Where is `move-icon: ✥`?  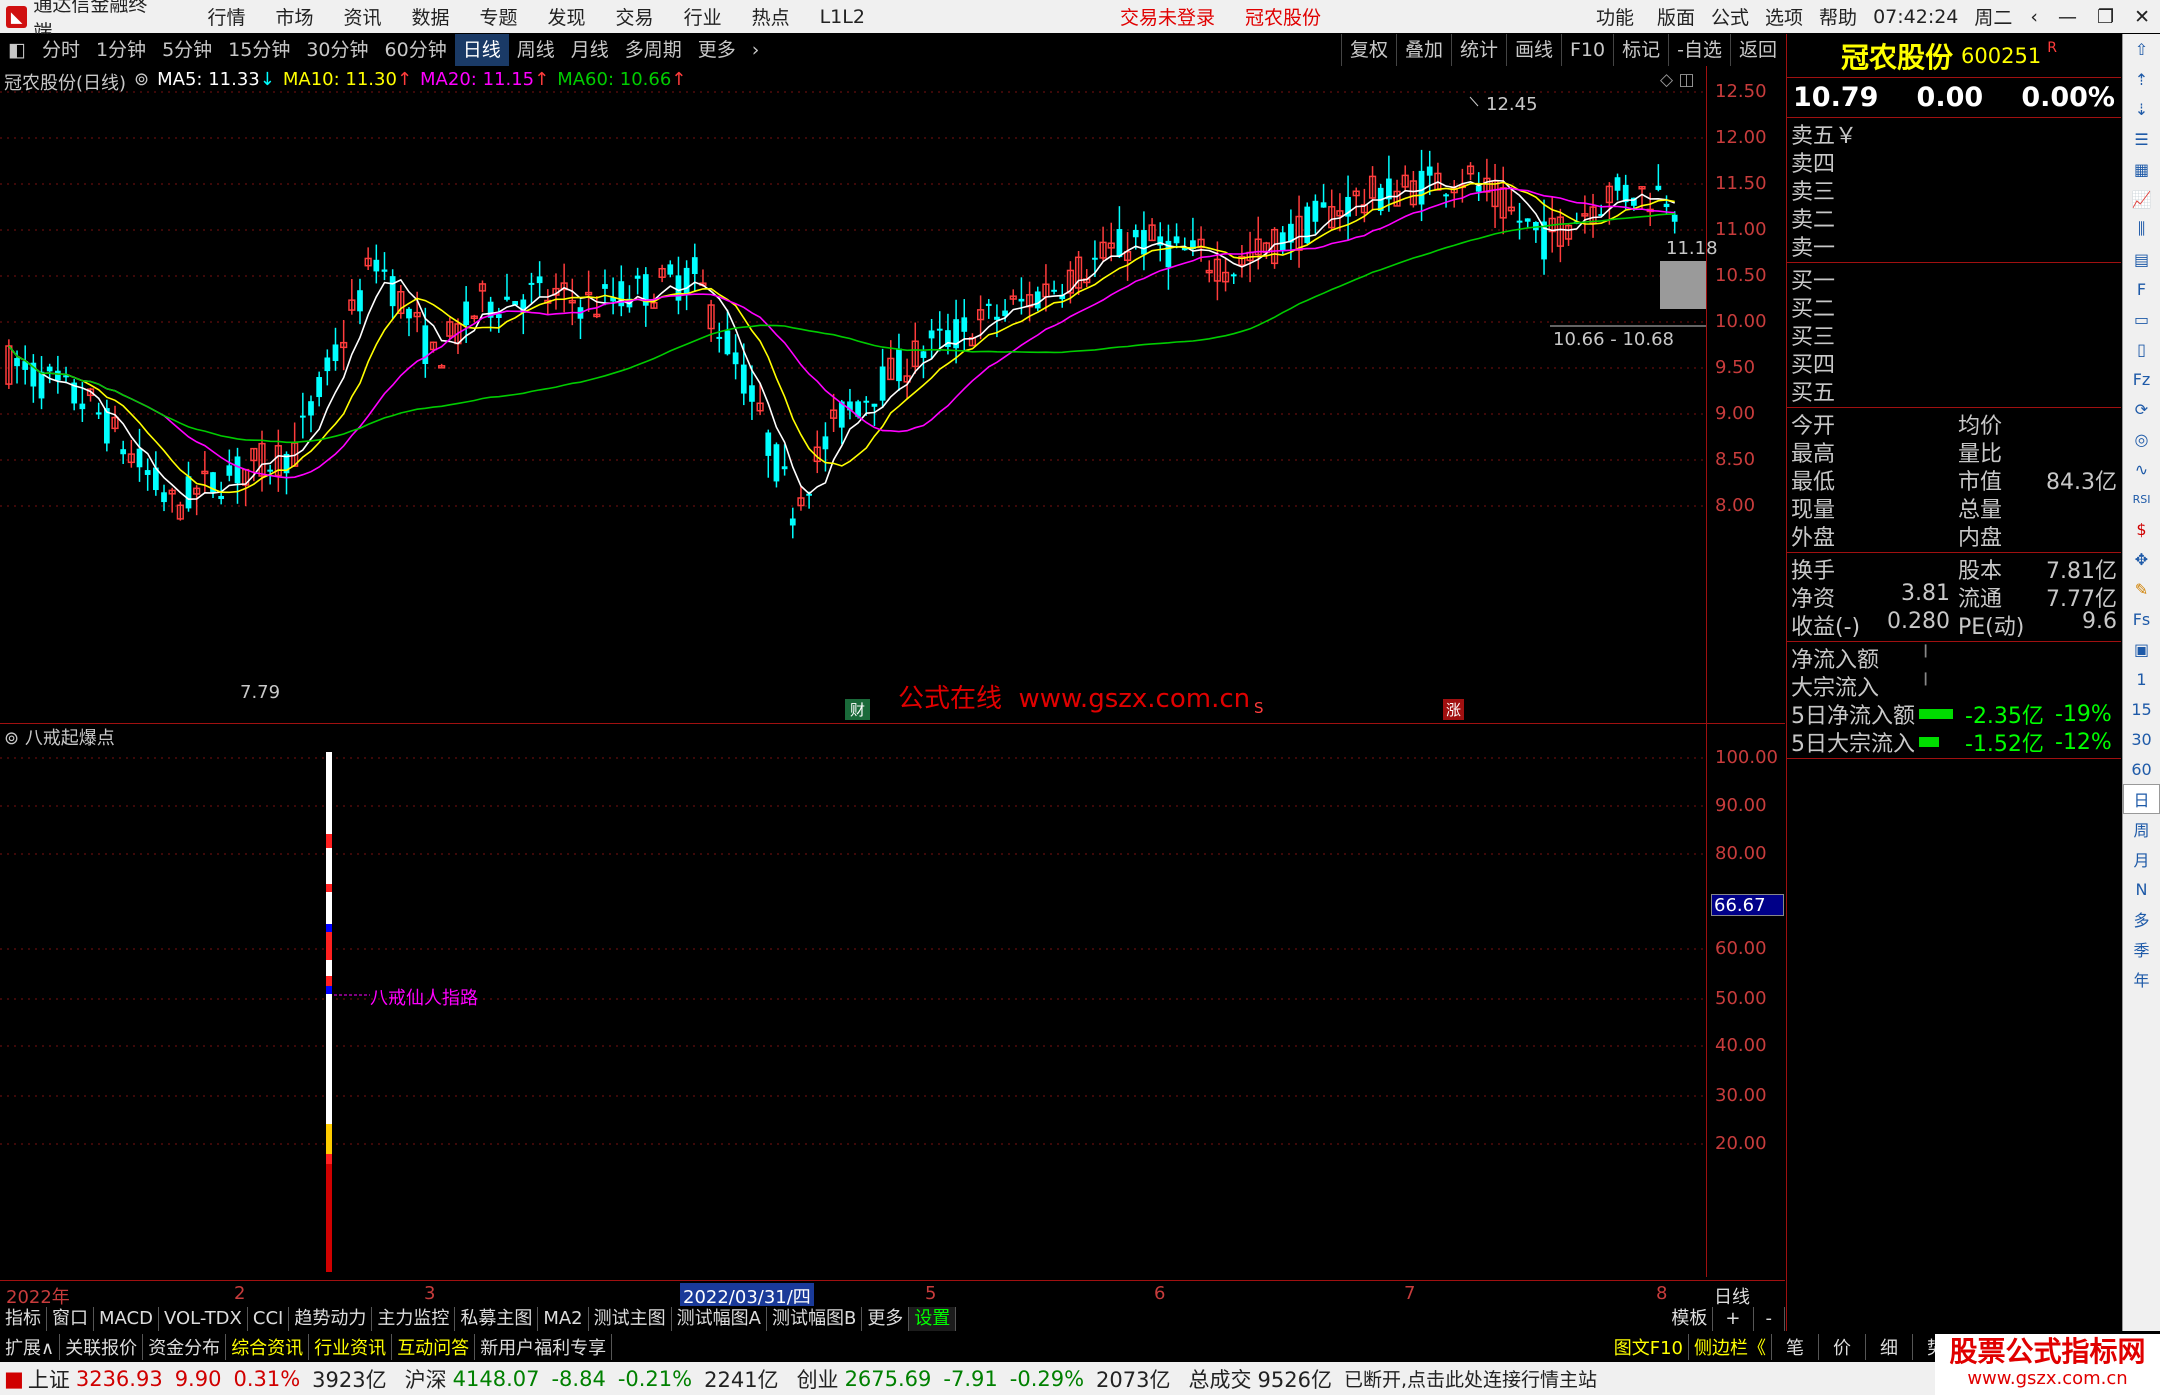
move-icon: ✥ is located at coordinates (2141, 559).